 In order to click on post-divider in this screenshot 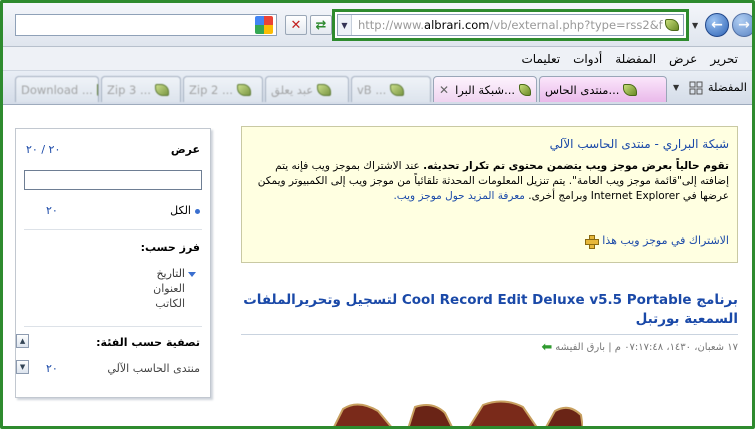, I will do `click(489, 334)`.